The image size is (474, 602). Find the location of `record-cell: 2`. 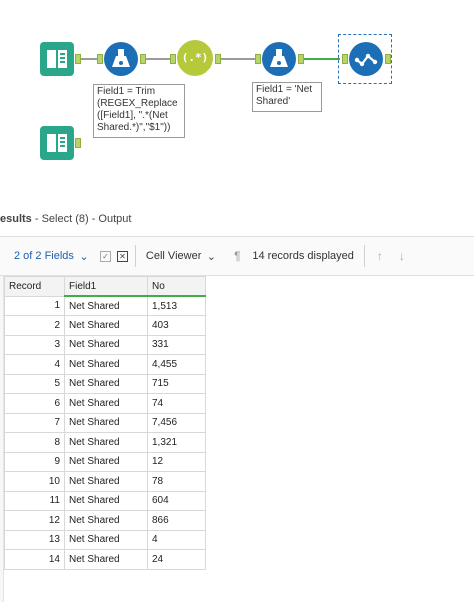

record-cell: 2 is located at coordinates (34, 325).